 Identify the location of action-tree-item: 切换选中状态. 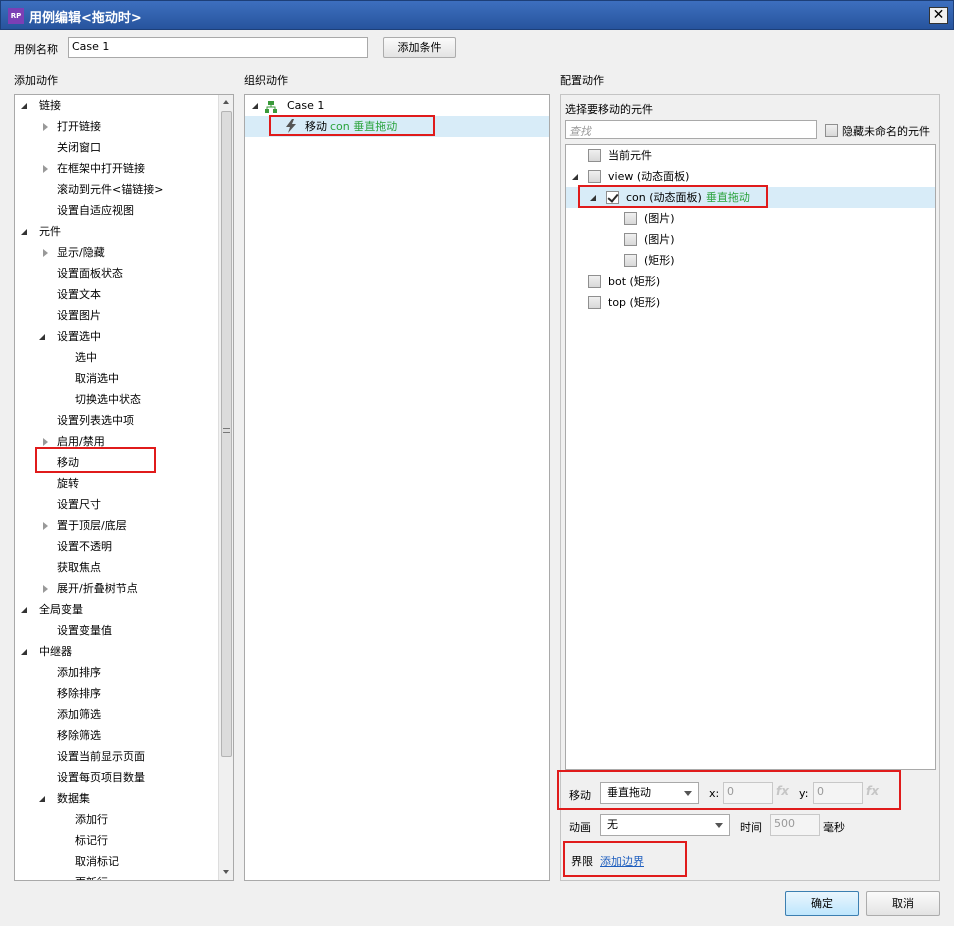
(116, 399).